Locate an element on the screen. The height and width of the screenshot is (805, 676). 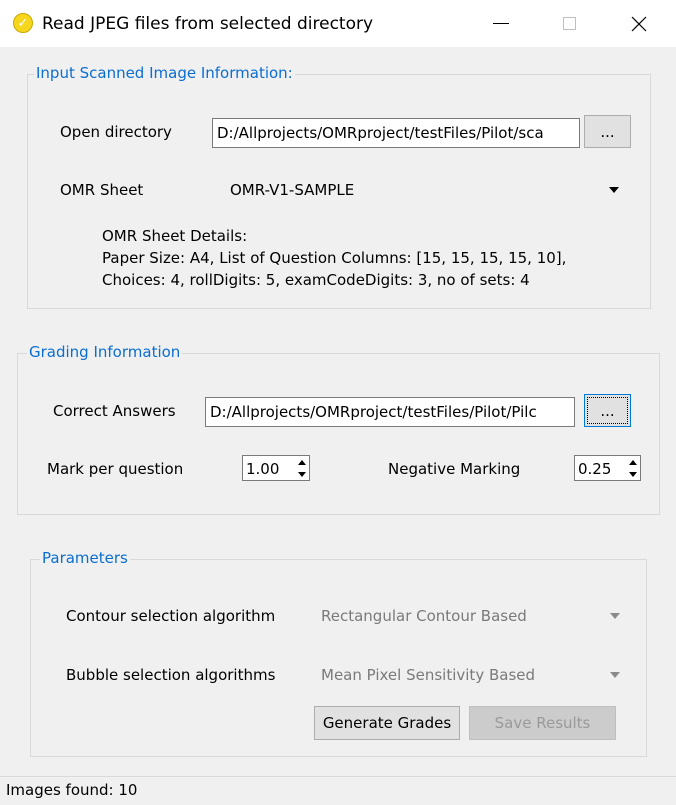
check-circle-icon: ✓ is located at coordinates (23, 23).